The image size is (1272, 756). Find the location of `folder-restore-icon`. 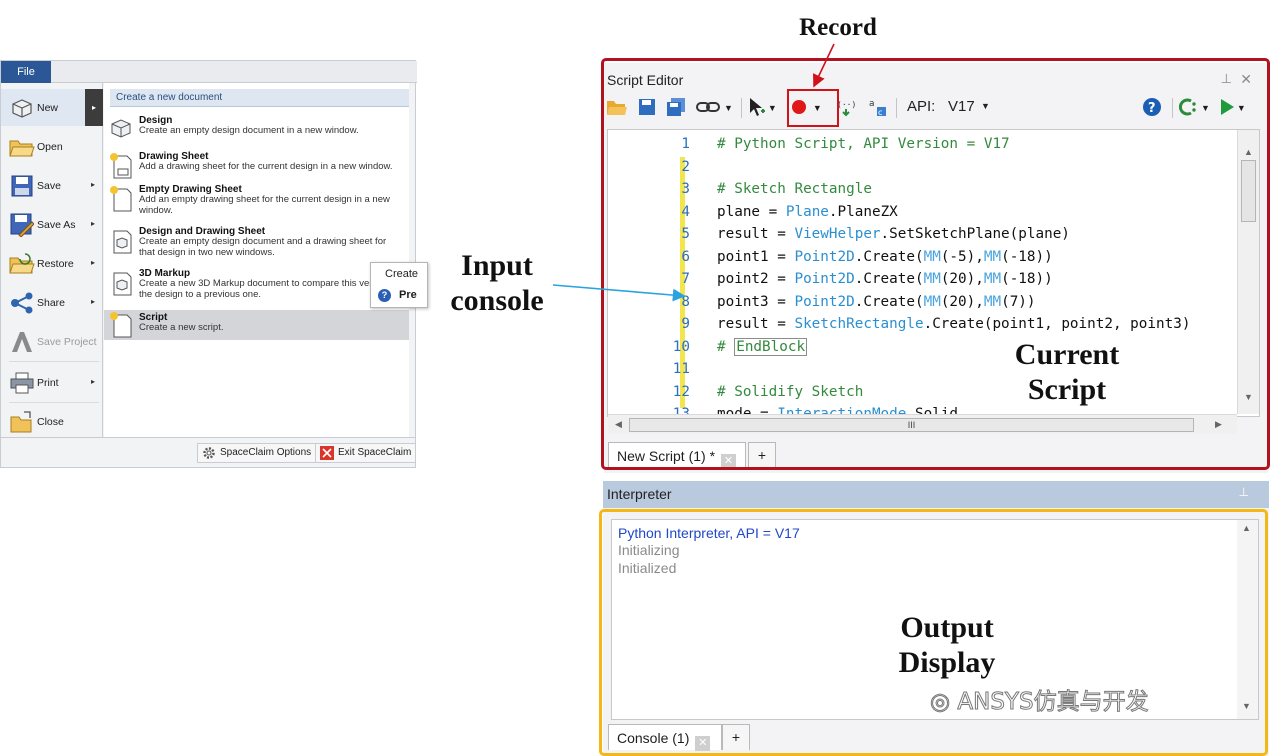

folder-restore-icon is located at coordinates (22, 264).